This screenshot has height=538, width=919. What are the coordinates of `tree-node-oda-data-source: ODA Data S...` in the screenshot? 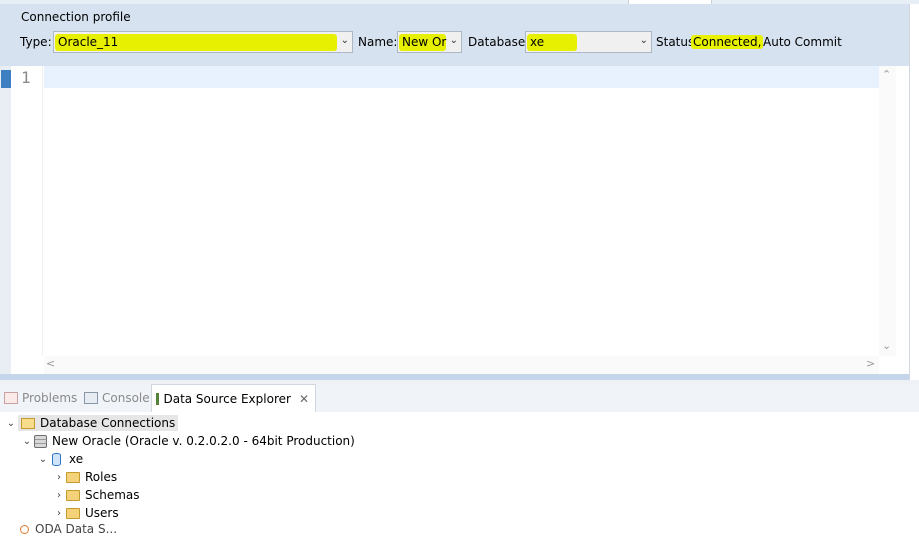 It's located at (68, 529).